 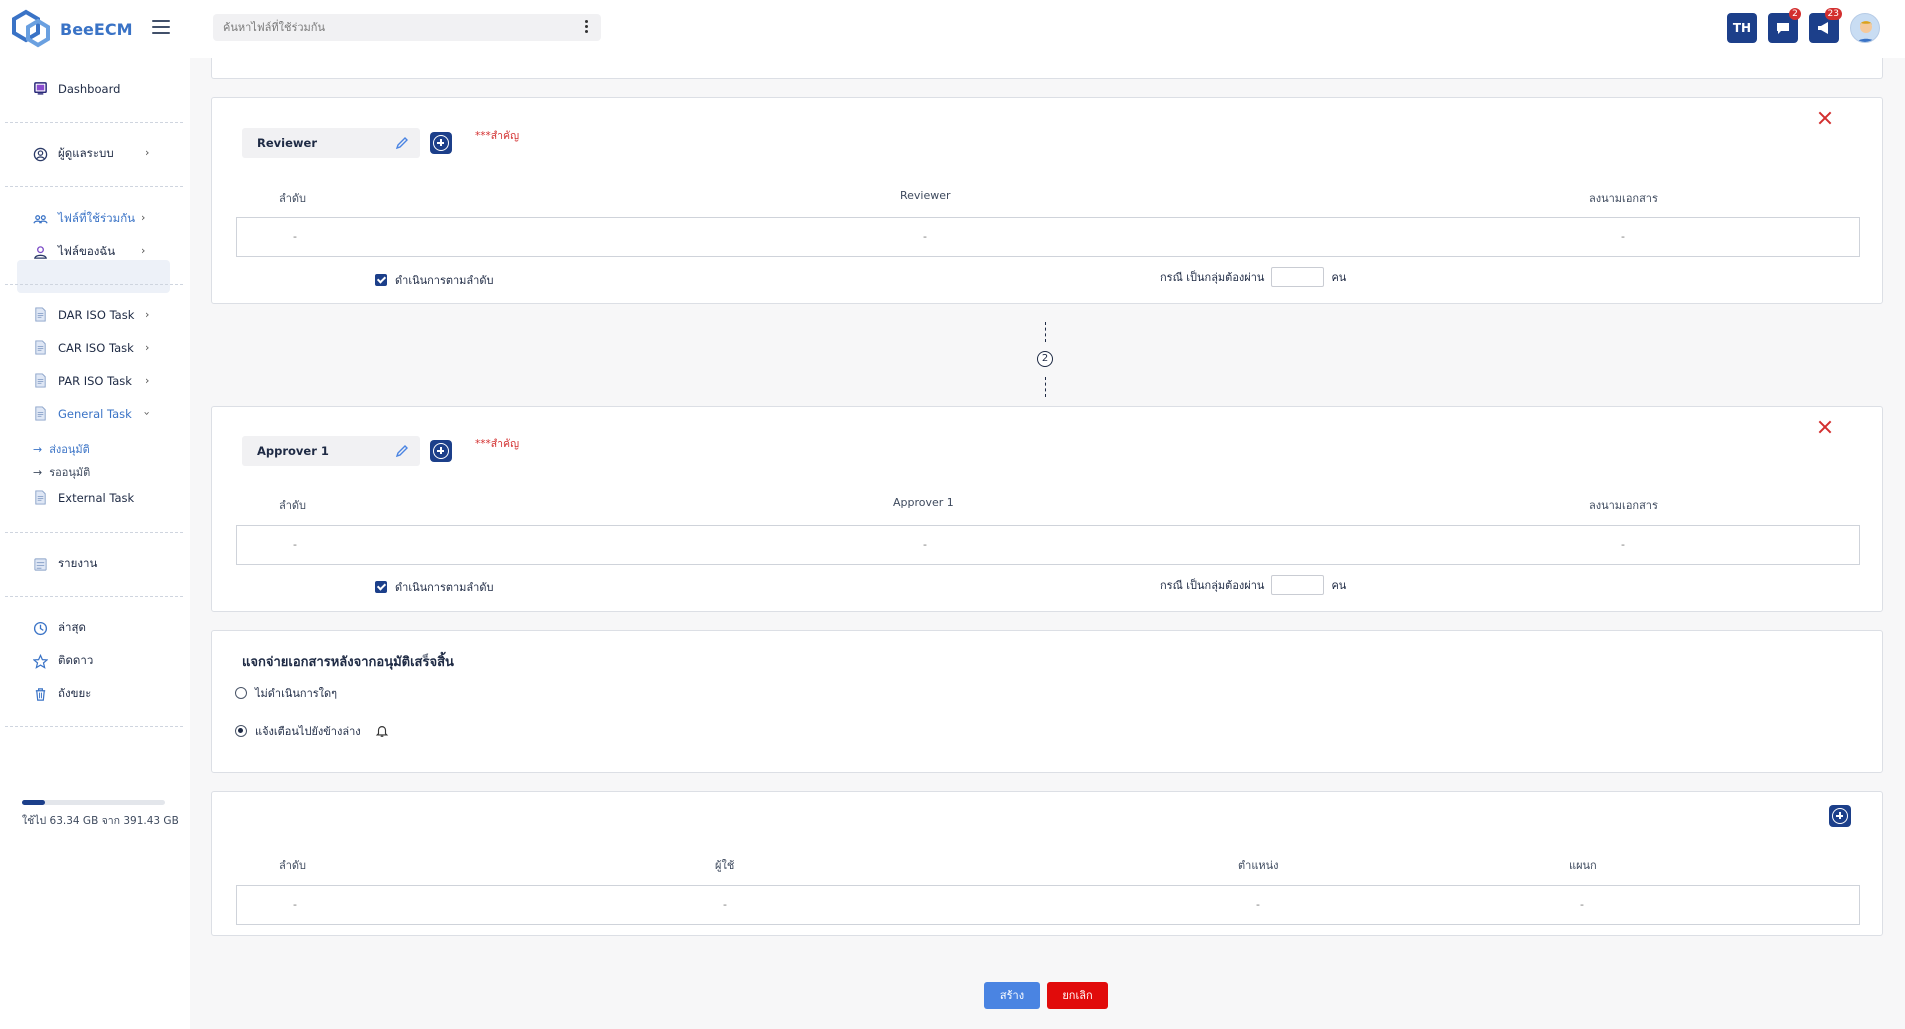 What do you see at coordinates (91, 380) in the screenshot?
I see `sidebar-item-par: PAR ISO Task ›` at bounding box center [91, 380].